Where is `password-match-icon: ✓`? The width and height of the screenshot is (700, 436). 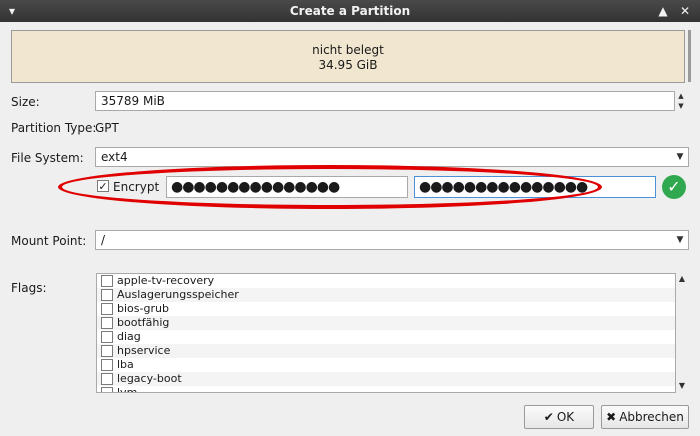
password-match-icon: ✓ is located at coordinates (674, 187).